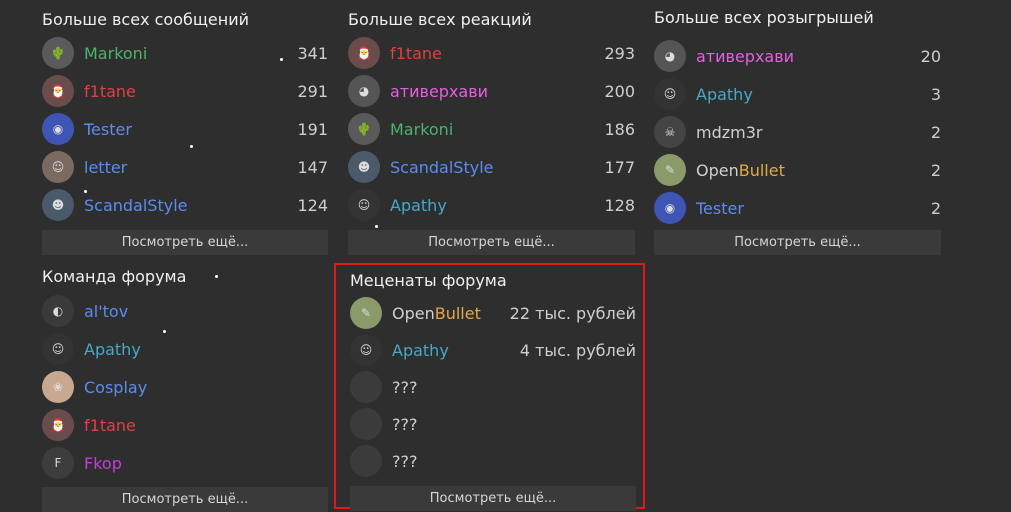 This screenshot has height=512, width=1011. Describe the element at coordinates (185, 53) in the screenshot. I see `user-row: 🌵 Markoni 341` at that location.